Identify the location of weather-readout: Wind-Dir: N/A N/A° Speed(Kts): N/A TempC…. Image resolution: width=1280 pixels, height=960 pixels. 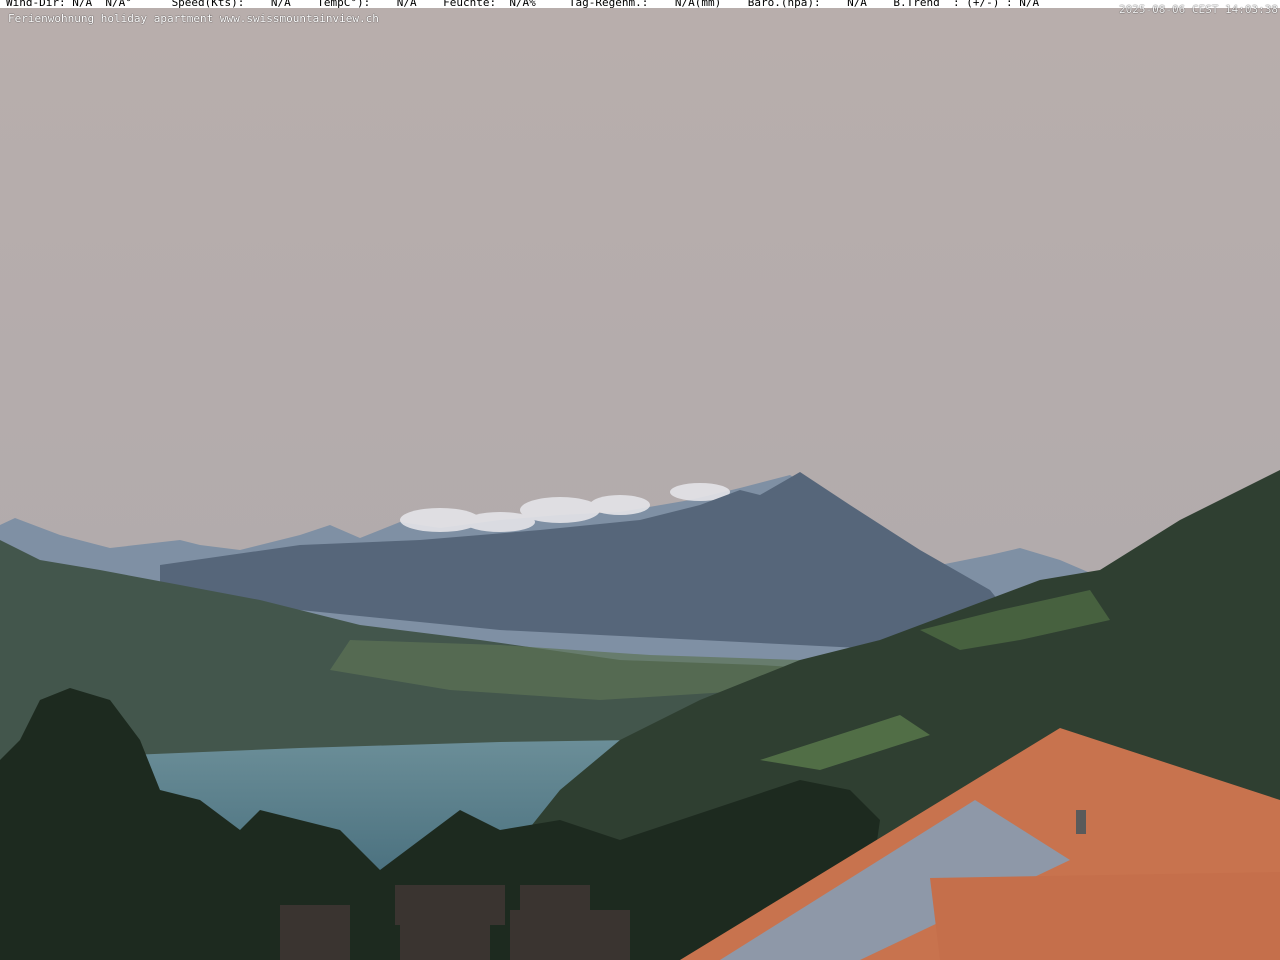
(523, 4).